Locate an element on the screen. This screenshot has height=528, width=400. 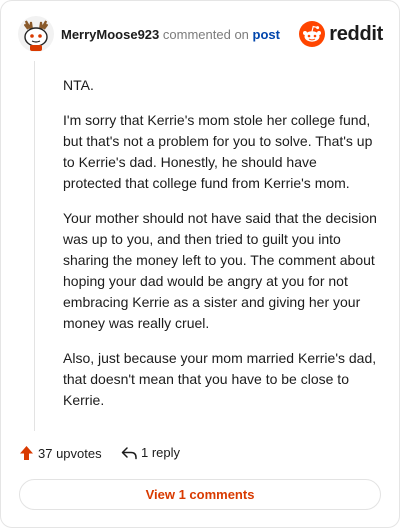
comment-header: MerryMoose923 commented on post reddit is located at coordinates (200, 35).